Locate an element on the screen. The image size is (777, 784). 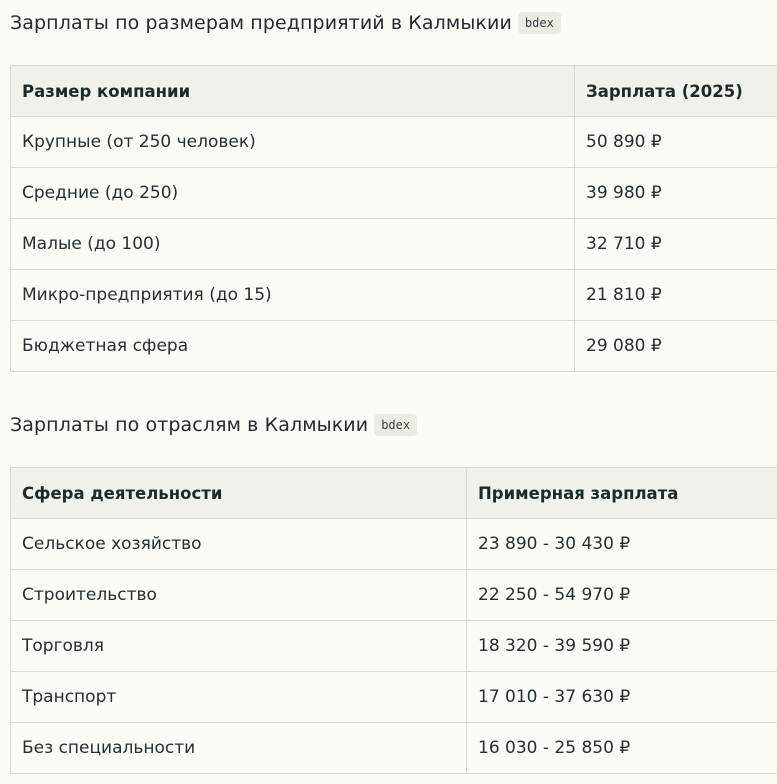
industry-cell: Сельское хозяйство is located at coordinates (238, 544).